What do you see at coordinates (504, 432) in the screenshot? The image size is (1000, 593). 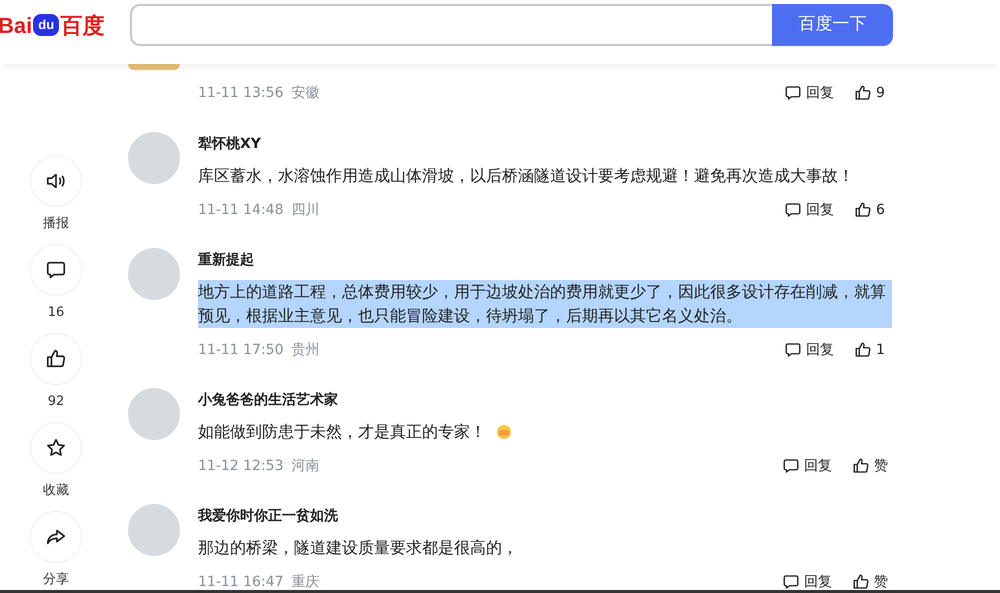 I see `emoji-icon` at bounding box center [504, 432].